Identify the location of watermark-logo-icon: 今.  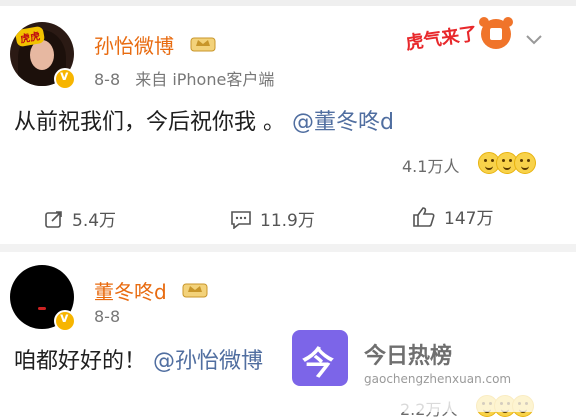
(320, 358).